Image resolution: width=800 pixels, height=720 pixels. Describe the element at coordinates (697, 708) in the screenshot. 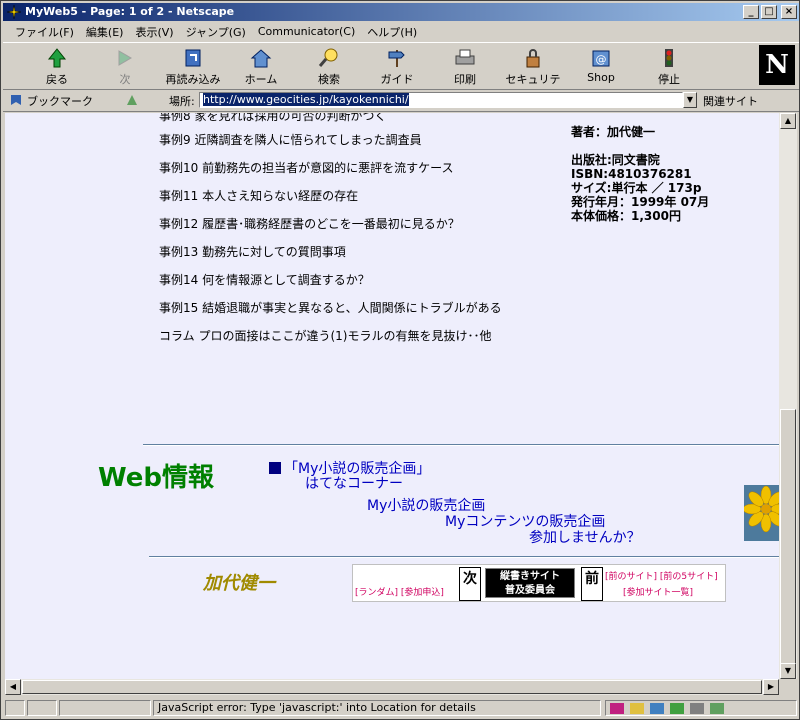

I see `print-status-icon` at that location.